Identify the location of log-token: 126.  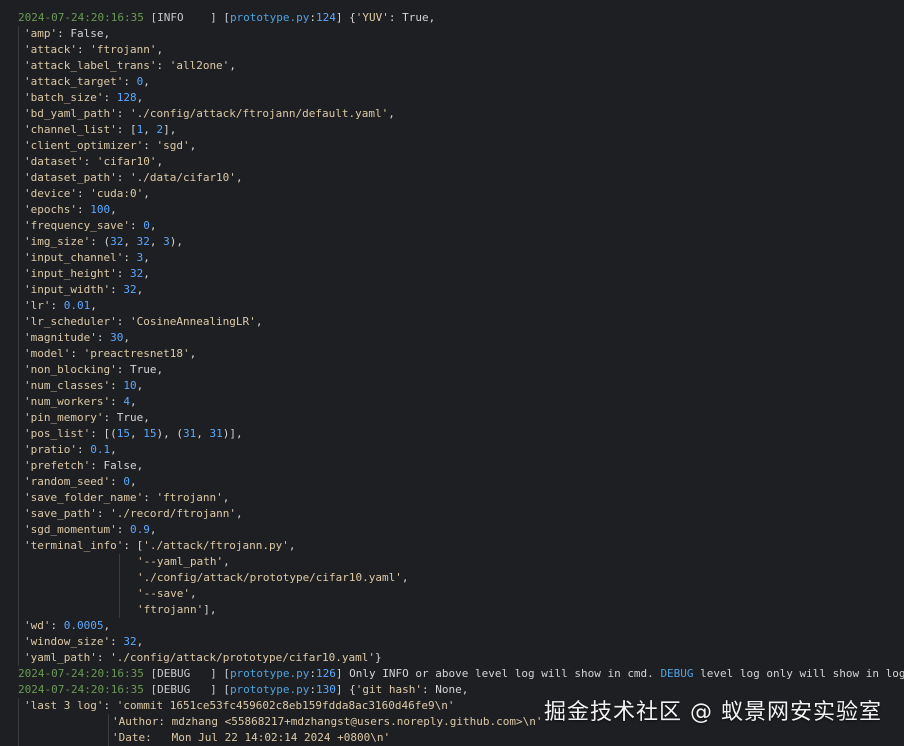
(326, 673).